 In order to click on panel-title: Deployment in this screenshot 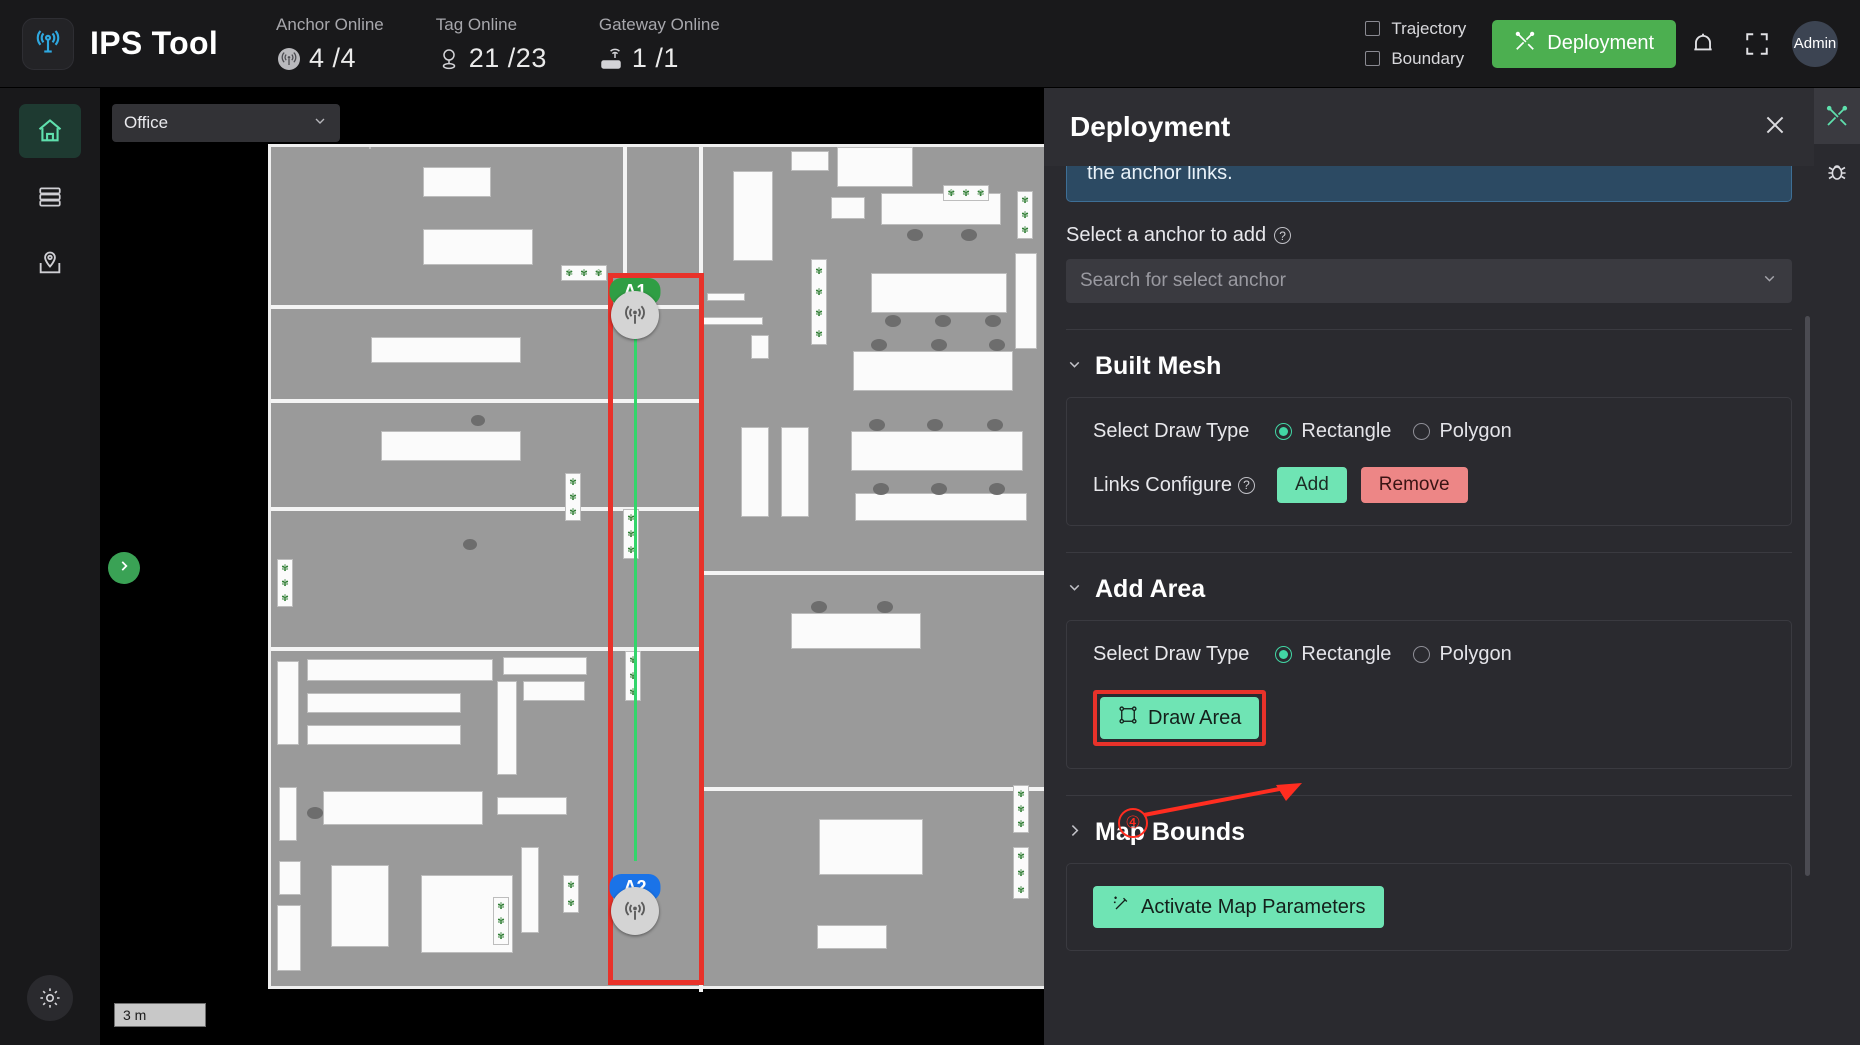, I will do `click(1150, 126)`.